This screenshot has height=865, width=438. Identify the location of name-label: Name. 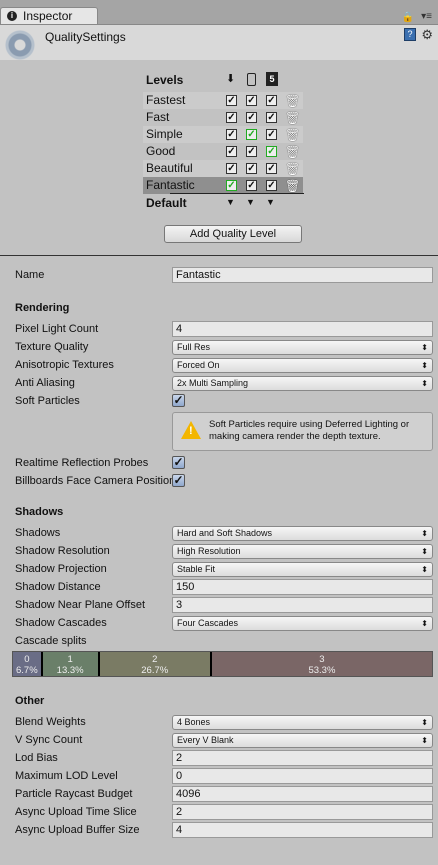
(30, 275).